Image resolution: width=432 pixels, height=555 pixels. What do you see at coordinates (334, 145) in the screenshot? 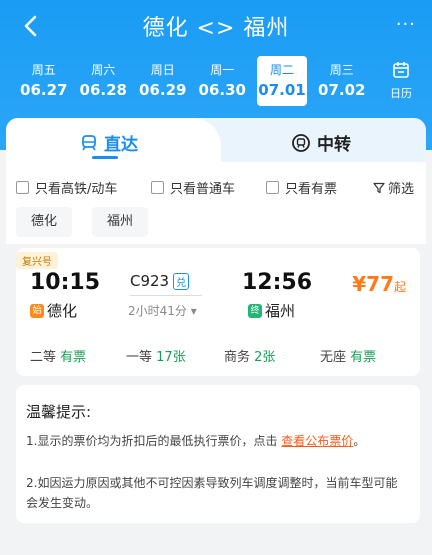
I see `tab-transfer-label: 中转` at bounding box center [334, 145].